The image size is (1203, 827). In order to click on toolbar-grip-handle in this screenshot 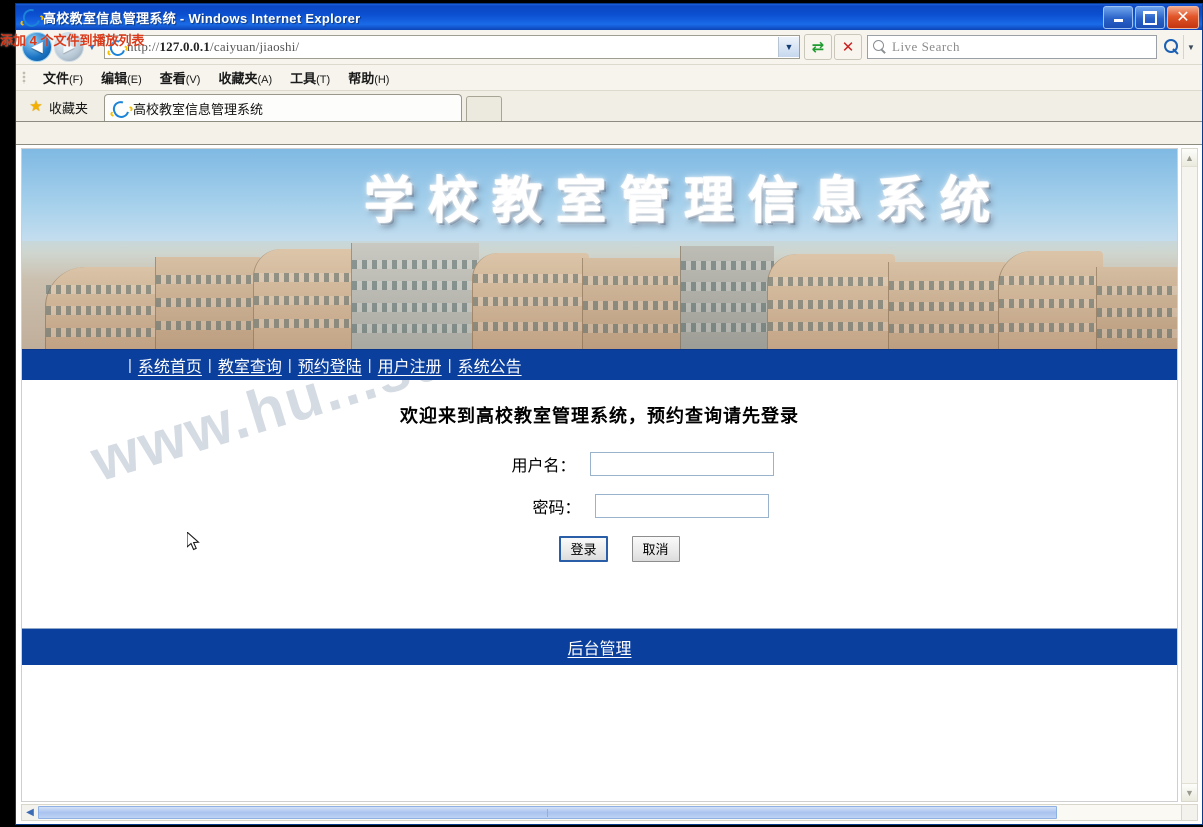, I will do `click(24, 77)`.